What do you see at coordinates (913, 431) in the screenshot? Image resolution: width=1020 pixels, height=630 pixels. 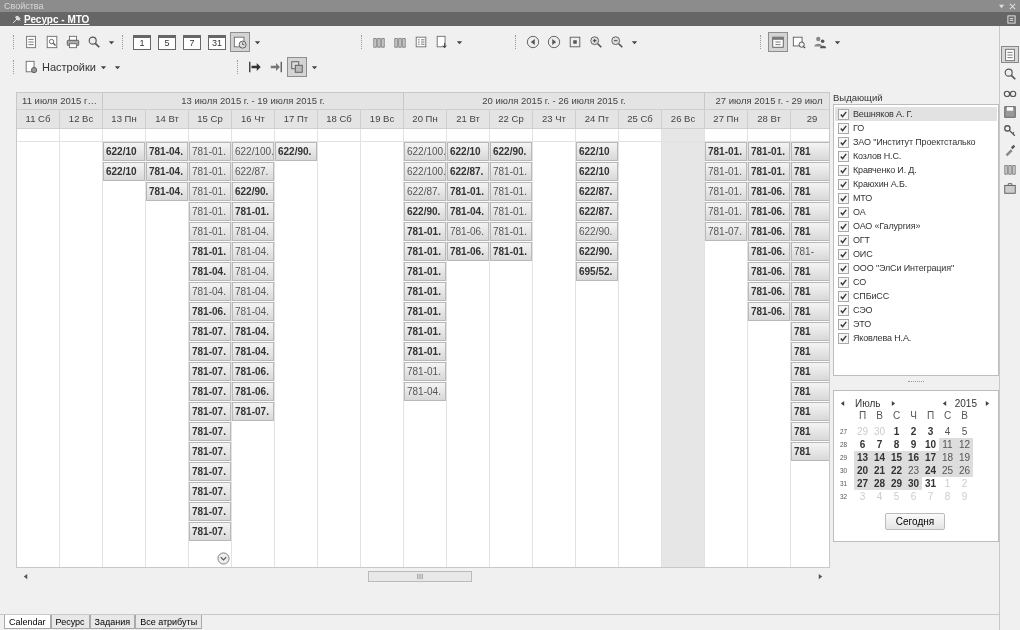 I see `calendar-day: 2` at bounding box center [913, 431].